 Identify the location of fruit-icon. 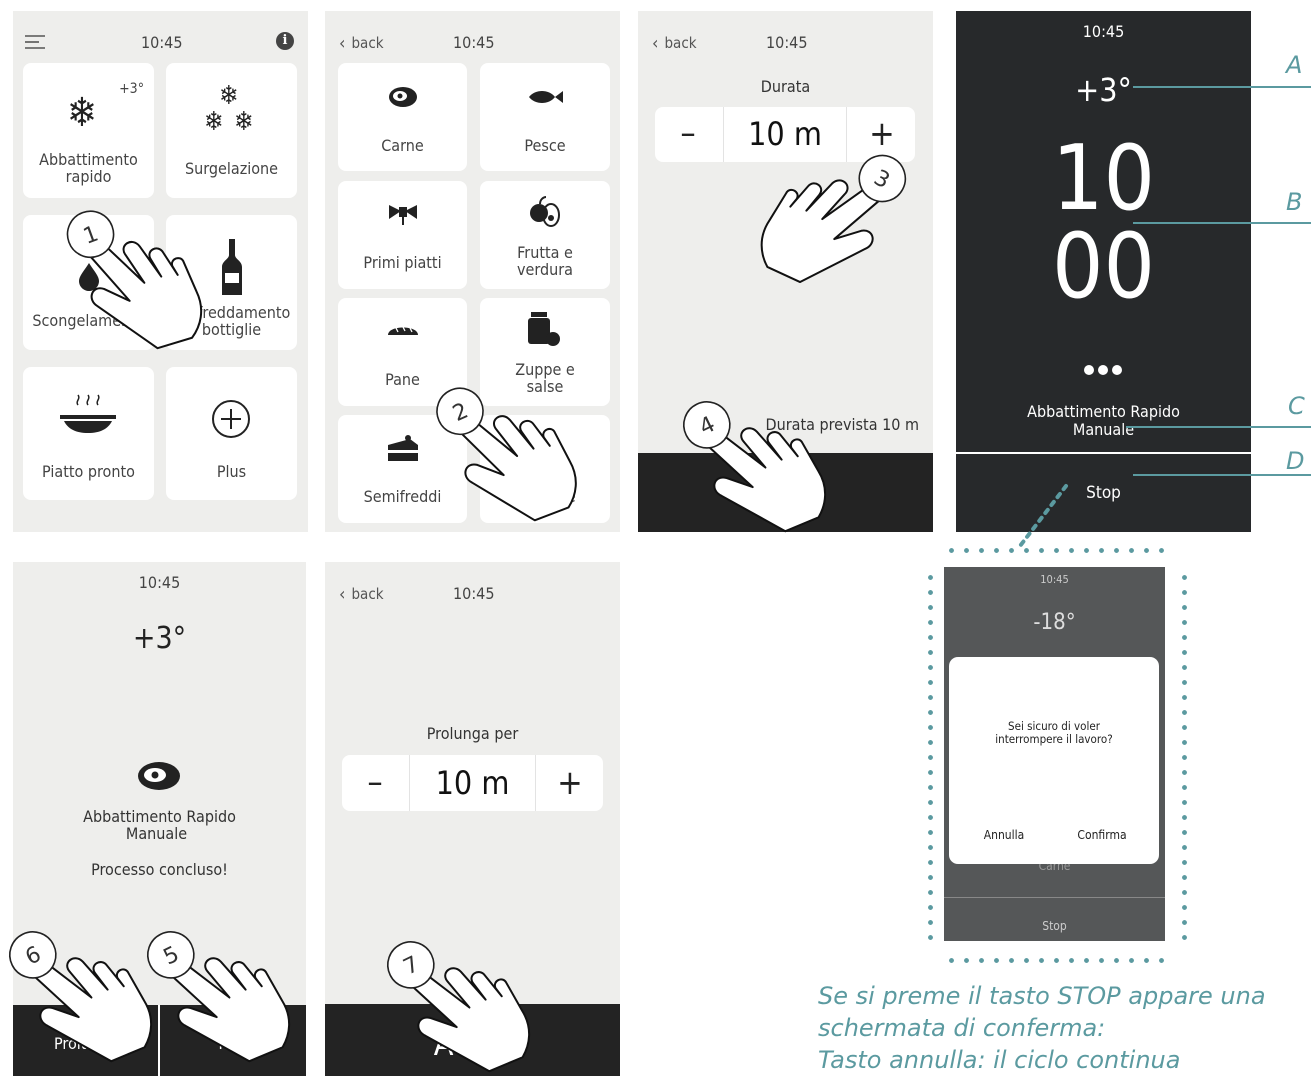
(545, 211).